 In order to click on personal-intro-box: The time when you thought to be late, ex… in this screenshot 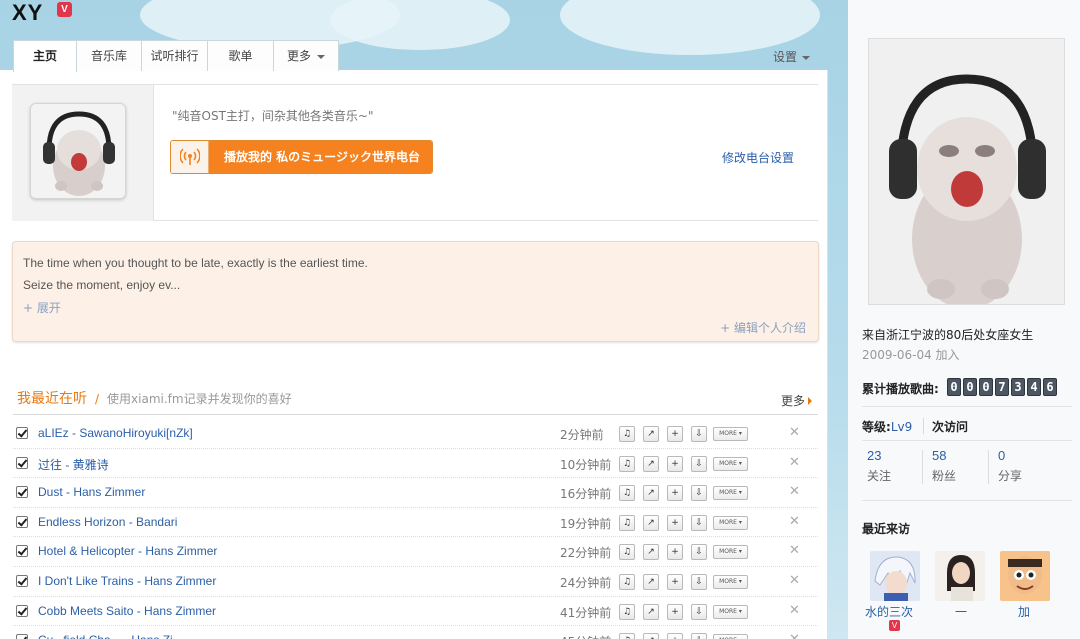, I will do `click(415, 291)`.